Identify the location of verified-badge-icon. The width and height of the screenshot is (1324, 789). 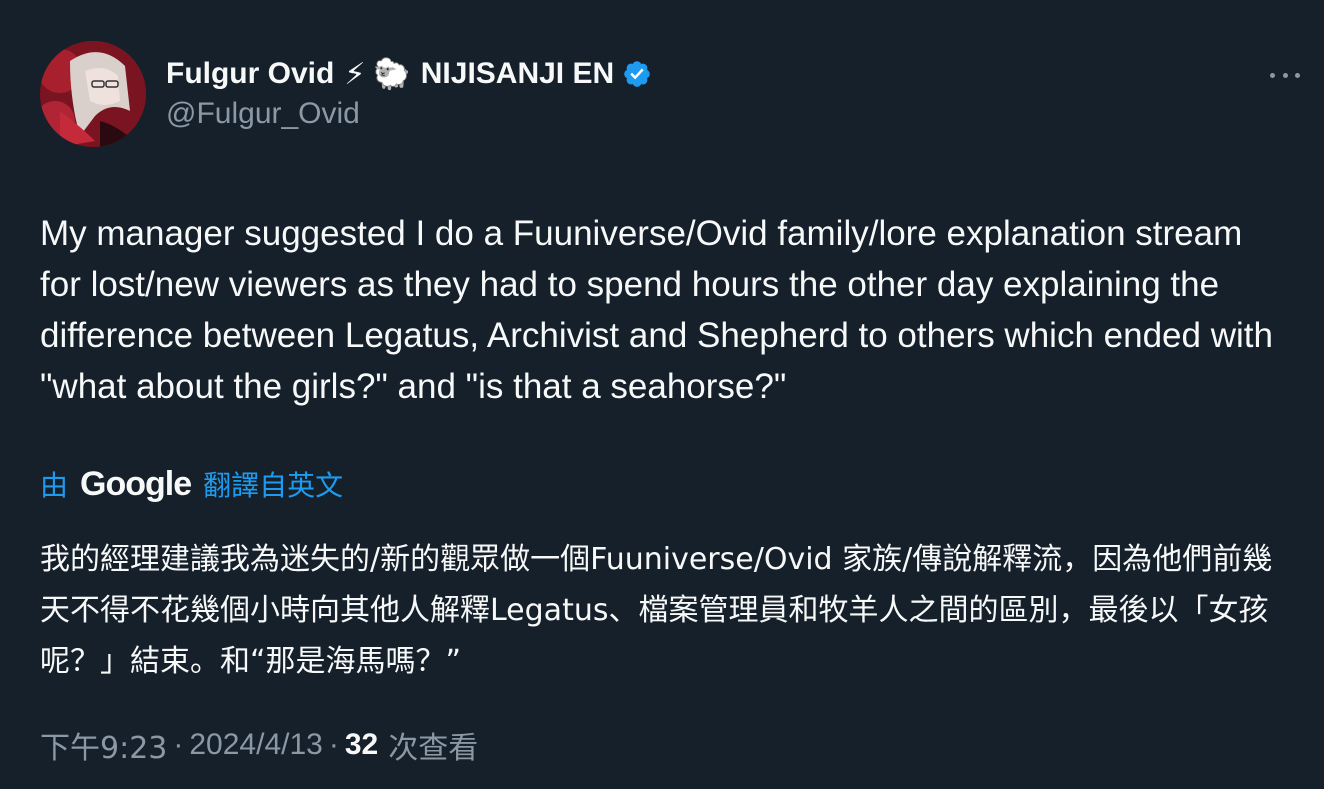
(637, 74).